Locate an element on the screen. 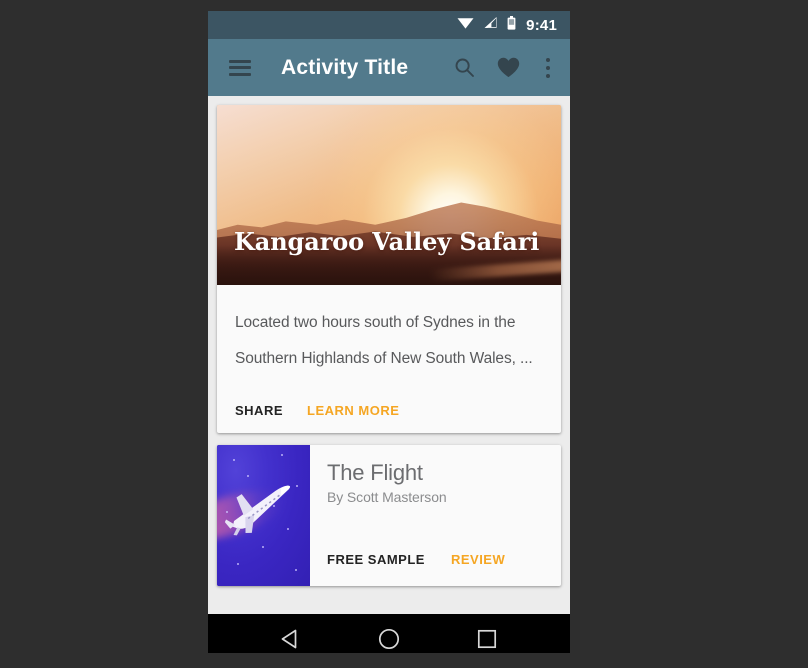 The width and height of the screenshot is (808, 668). app-bar-actions is located at coordinates (504, 67).